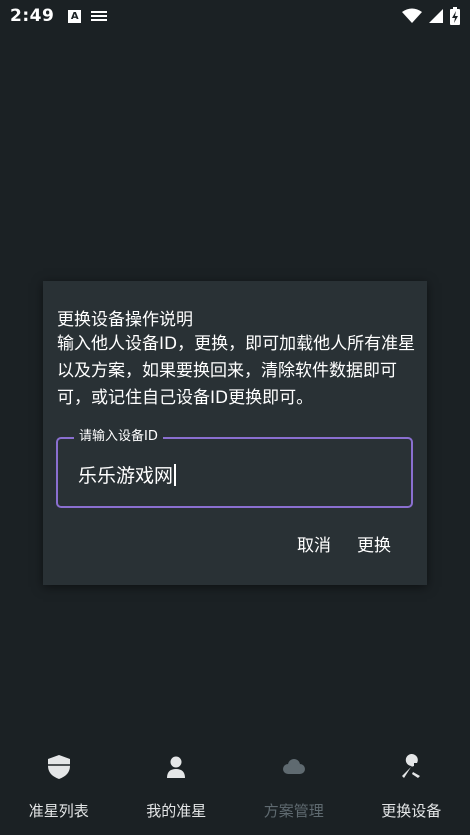 This screenshot has height=835, width=470. I want to click on status-time: 2:49, so click(32, 16).